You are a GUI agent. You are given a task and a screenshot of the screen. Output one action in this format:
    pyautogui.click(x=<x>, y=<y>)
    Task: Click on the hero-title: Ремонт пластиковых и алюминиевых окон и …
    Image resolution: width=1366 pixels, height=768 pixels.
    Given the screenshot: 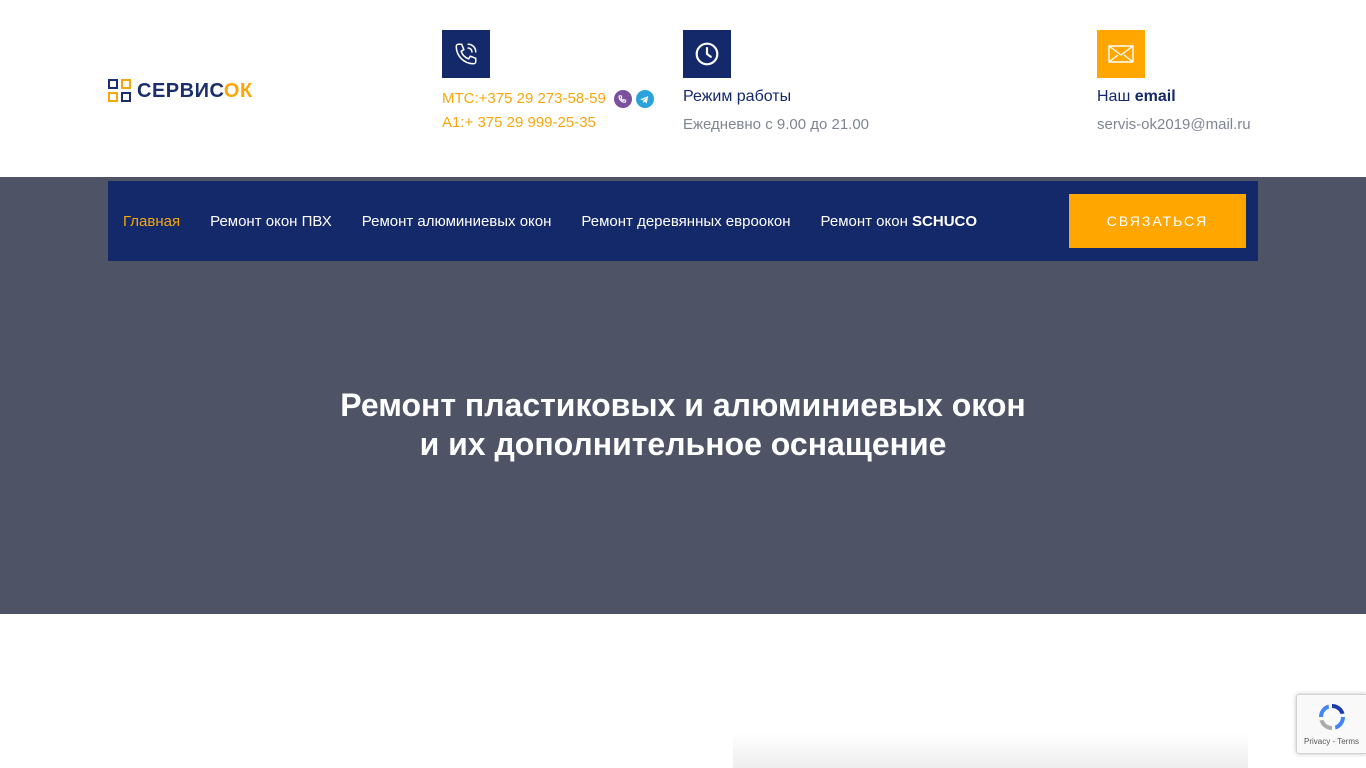 What is the action you would take?
    pyautogui.click(x=683, y=425)
    